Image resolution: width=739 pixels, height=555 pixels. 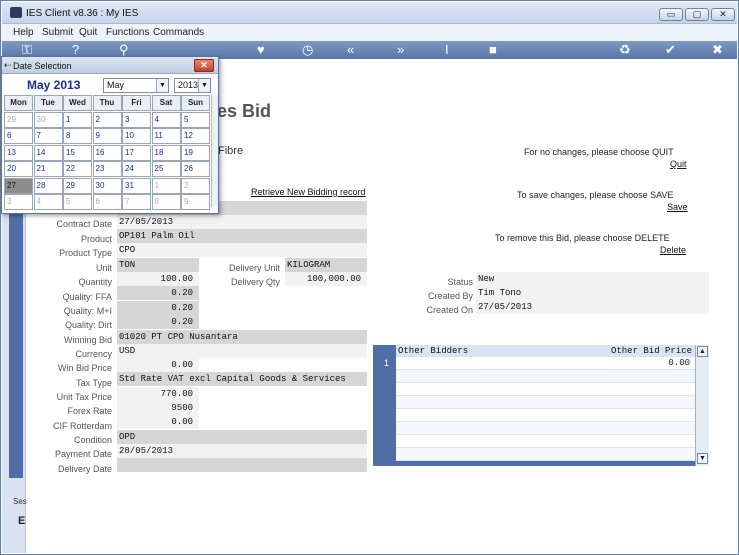 I want to click on scroll-up-icon: ▲, so click(x=702, y=351).